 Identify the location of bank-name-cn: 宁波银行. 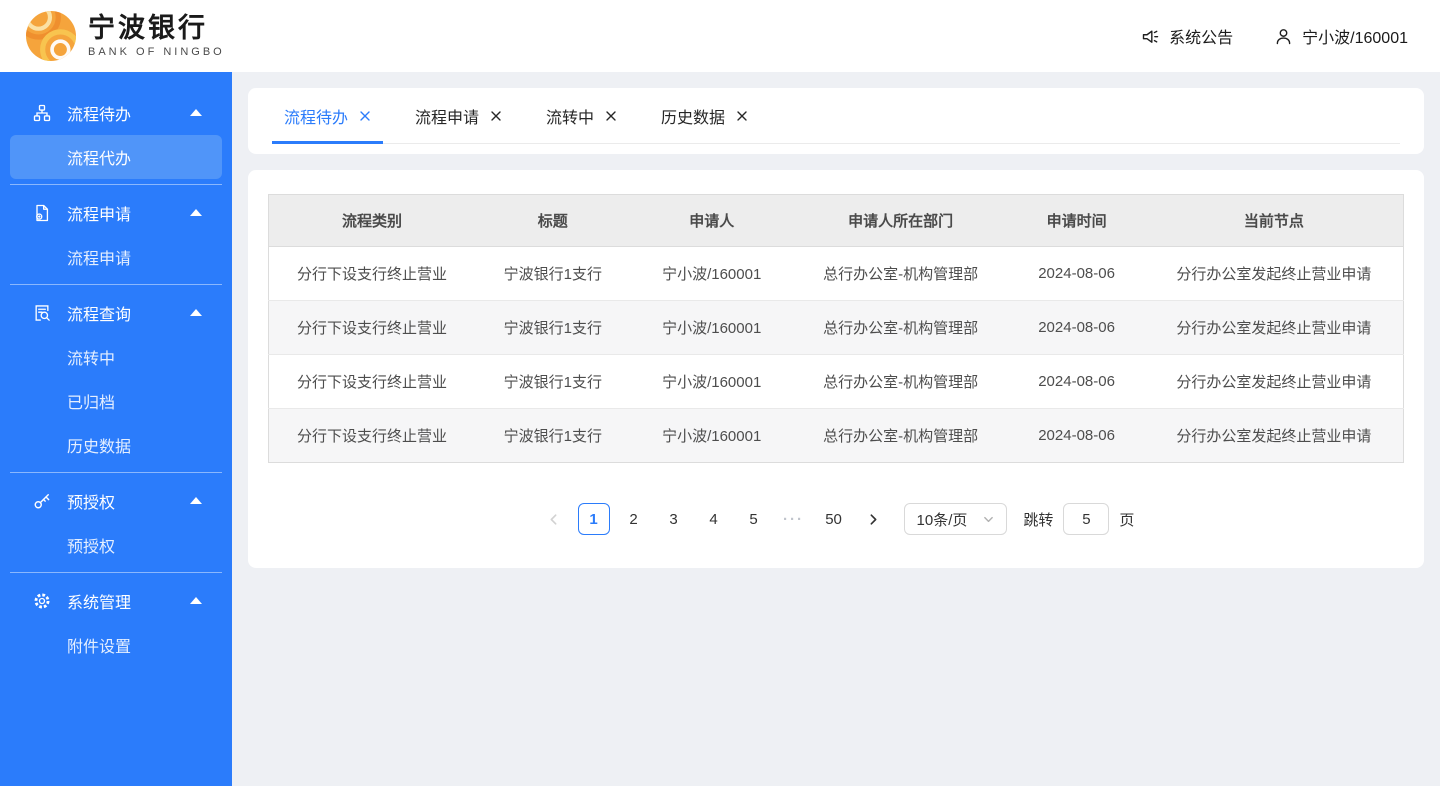
(148, 28).